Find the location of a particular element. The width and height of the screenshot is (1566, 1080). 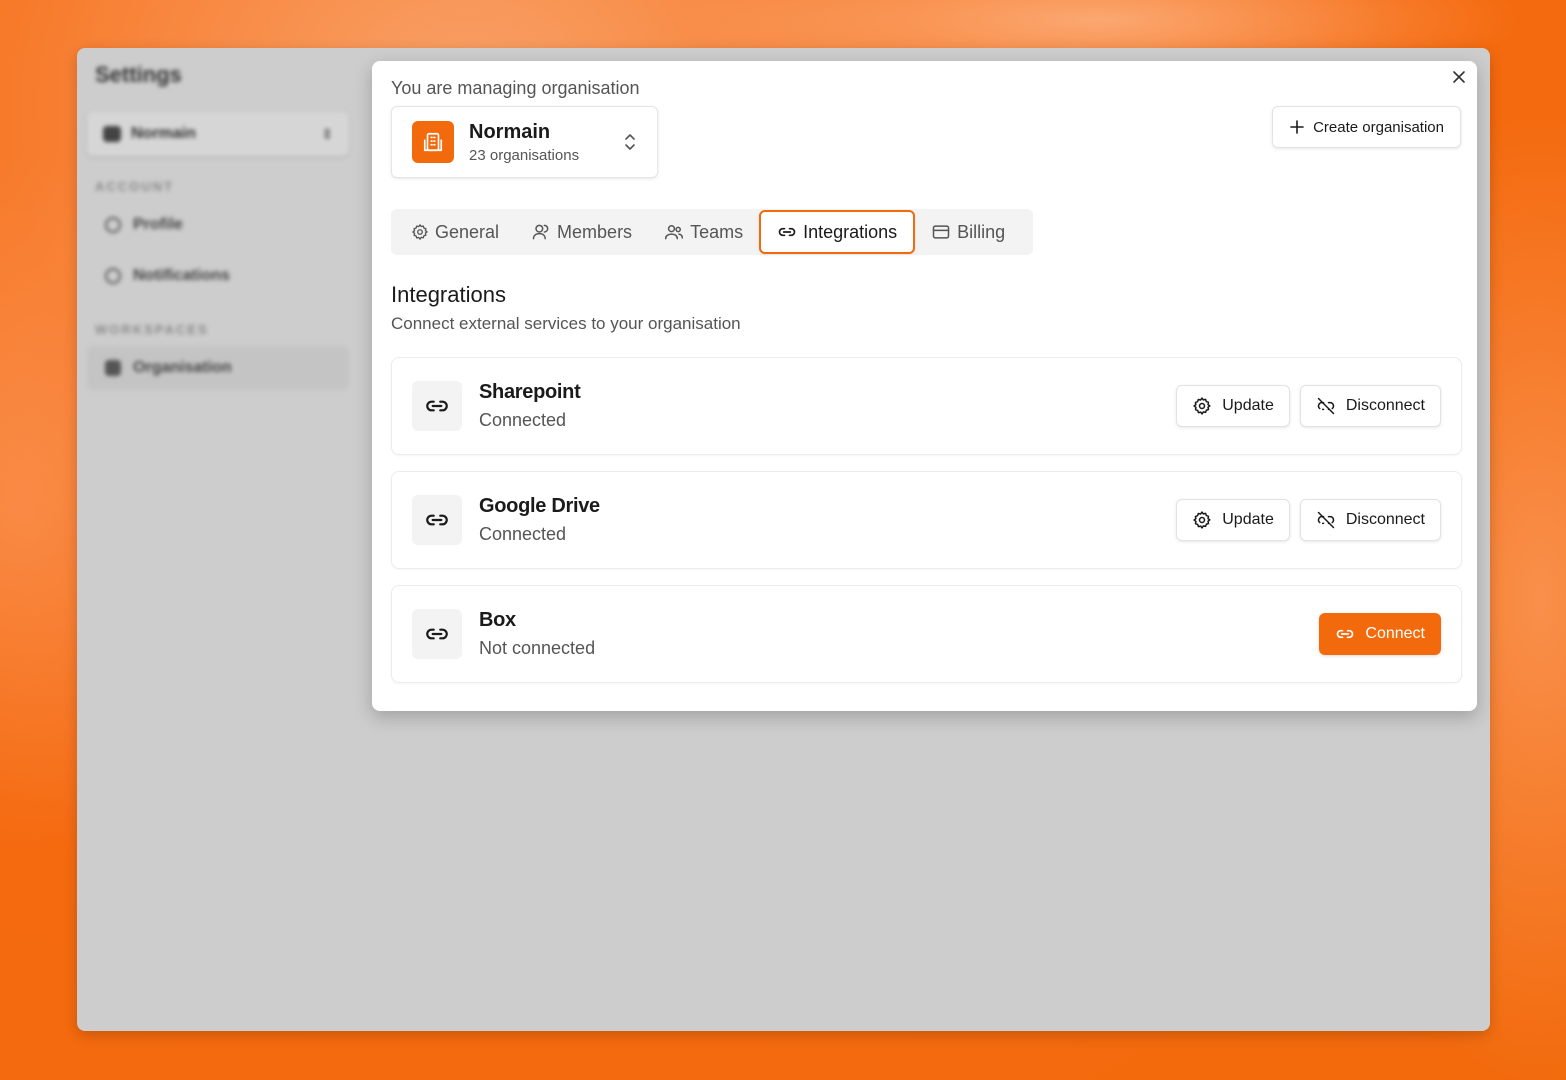

close-icon is located at coordinates (1459, 77).